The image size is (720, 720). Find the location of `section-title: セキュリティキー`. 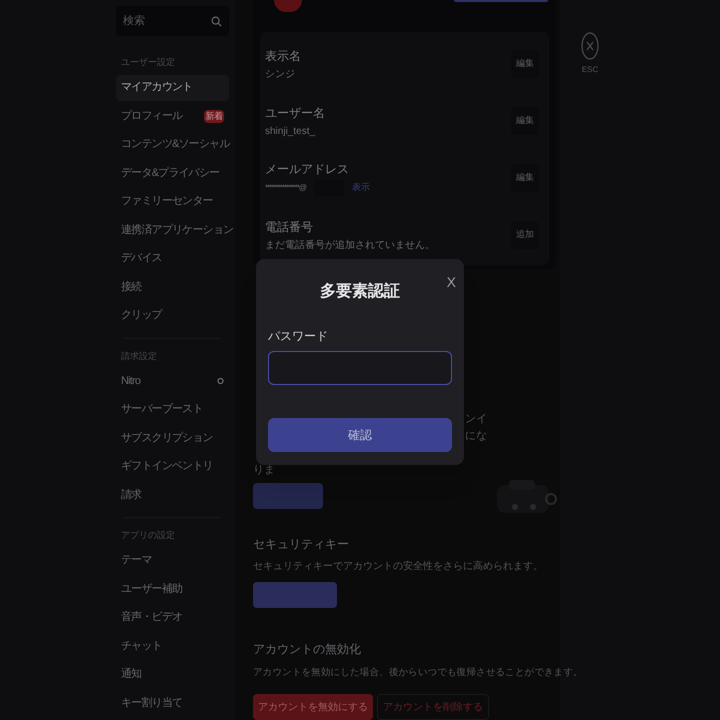

section-title: セキュリティキー is located at coordinates (301, 544).